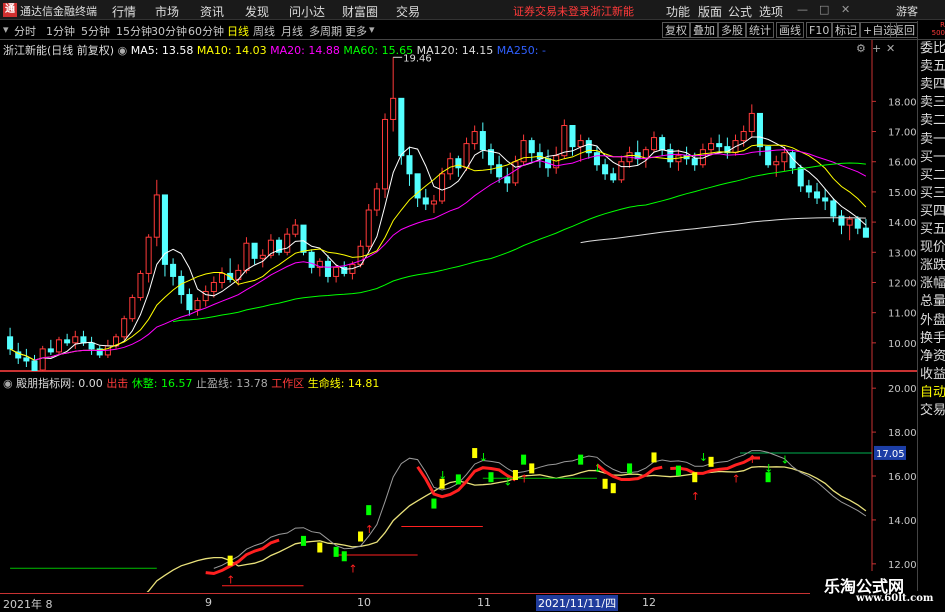 This screenshot has height=612, width=945. I want to click on f10-button: F10, so click(819, 30).